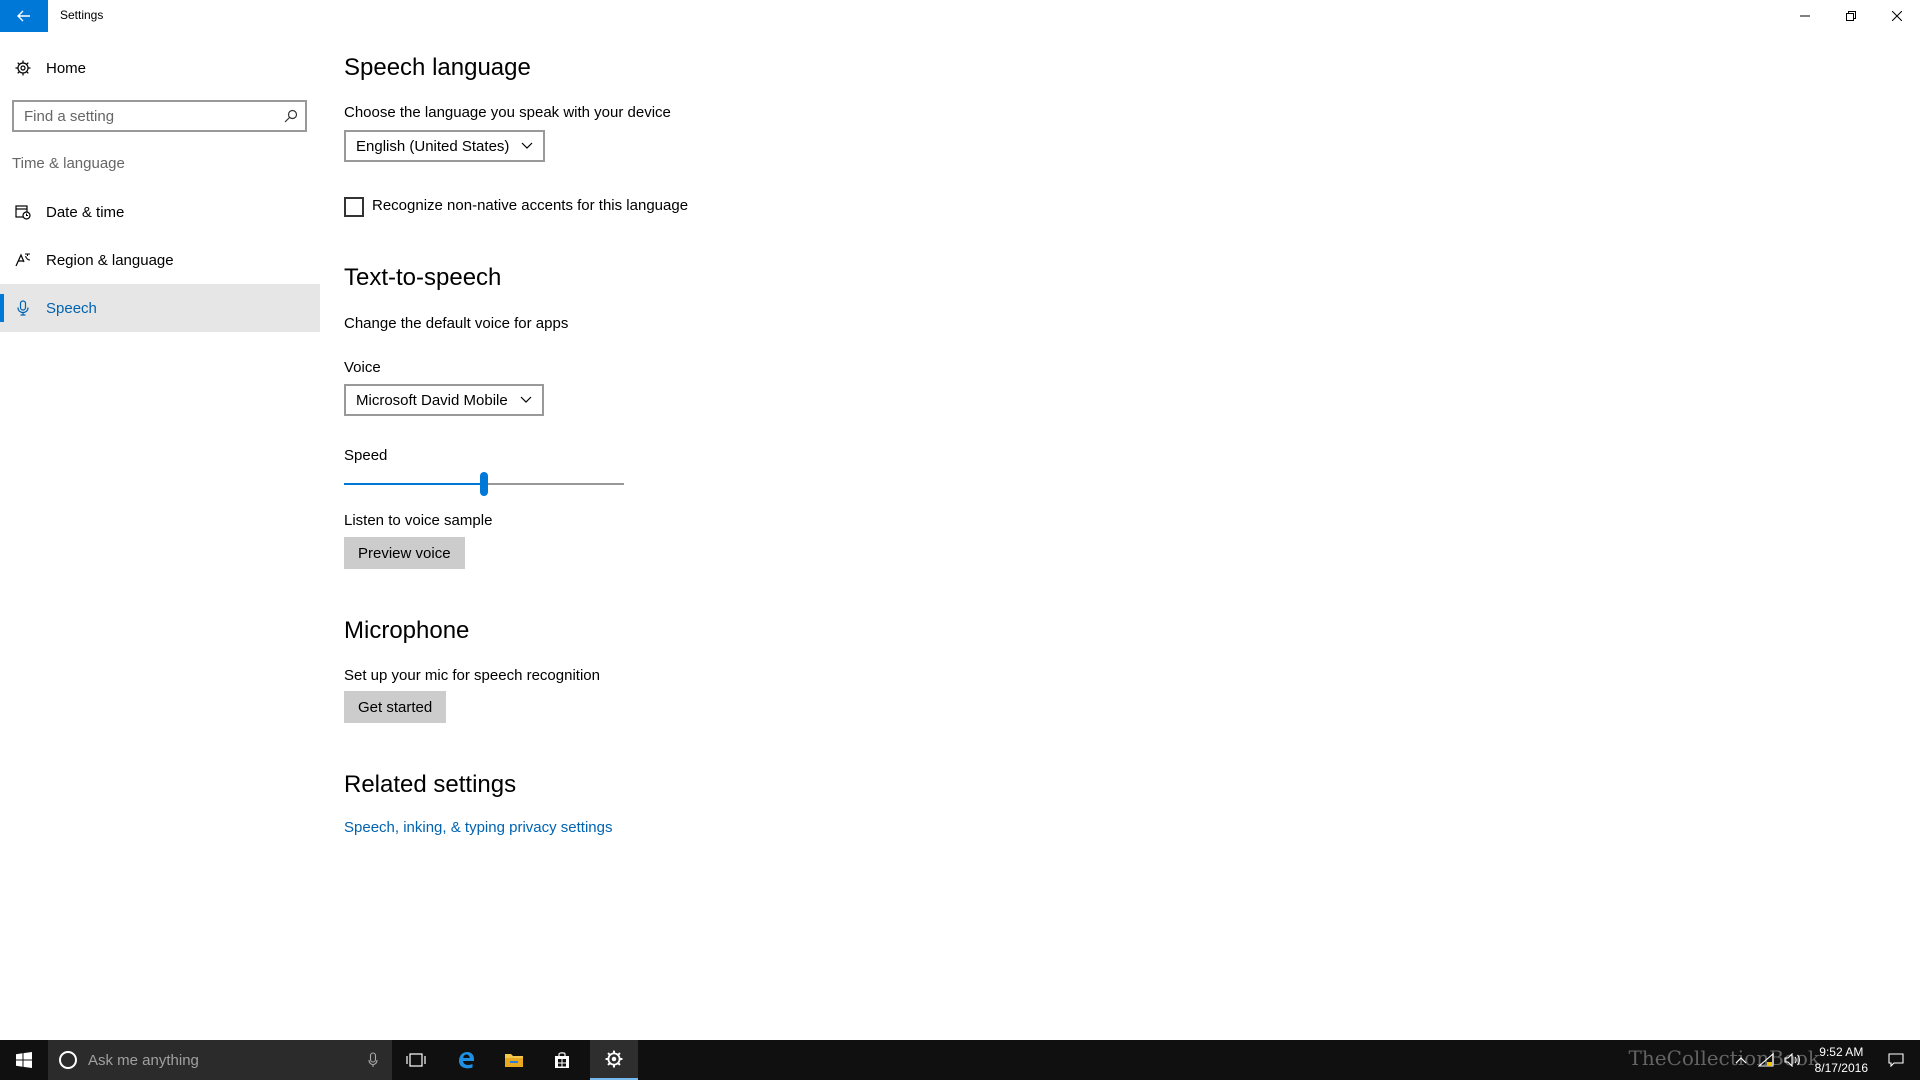 The width and height of the screenshot is (1920, 1080). I want to click on clock-time: 9:52 AM, so click(1841, 1052).